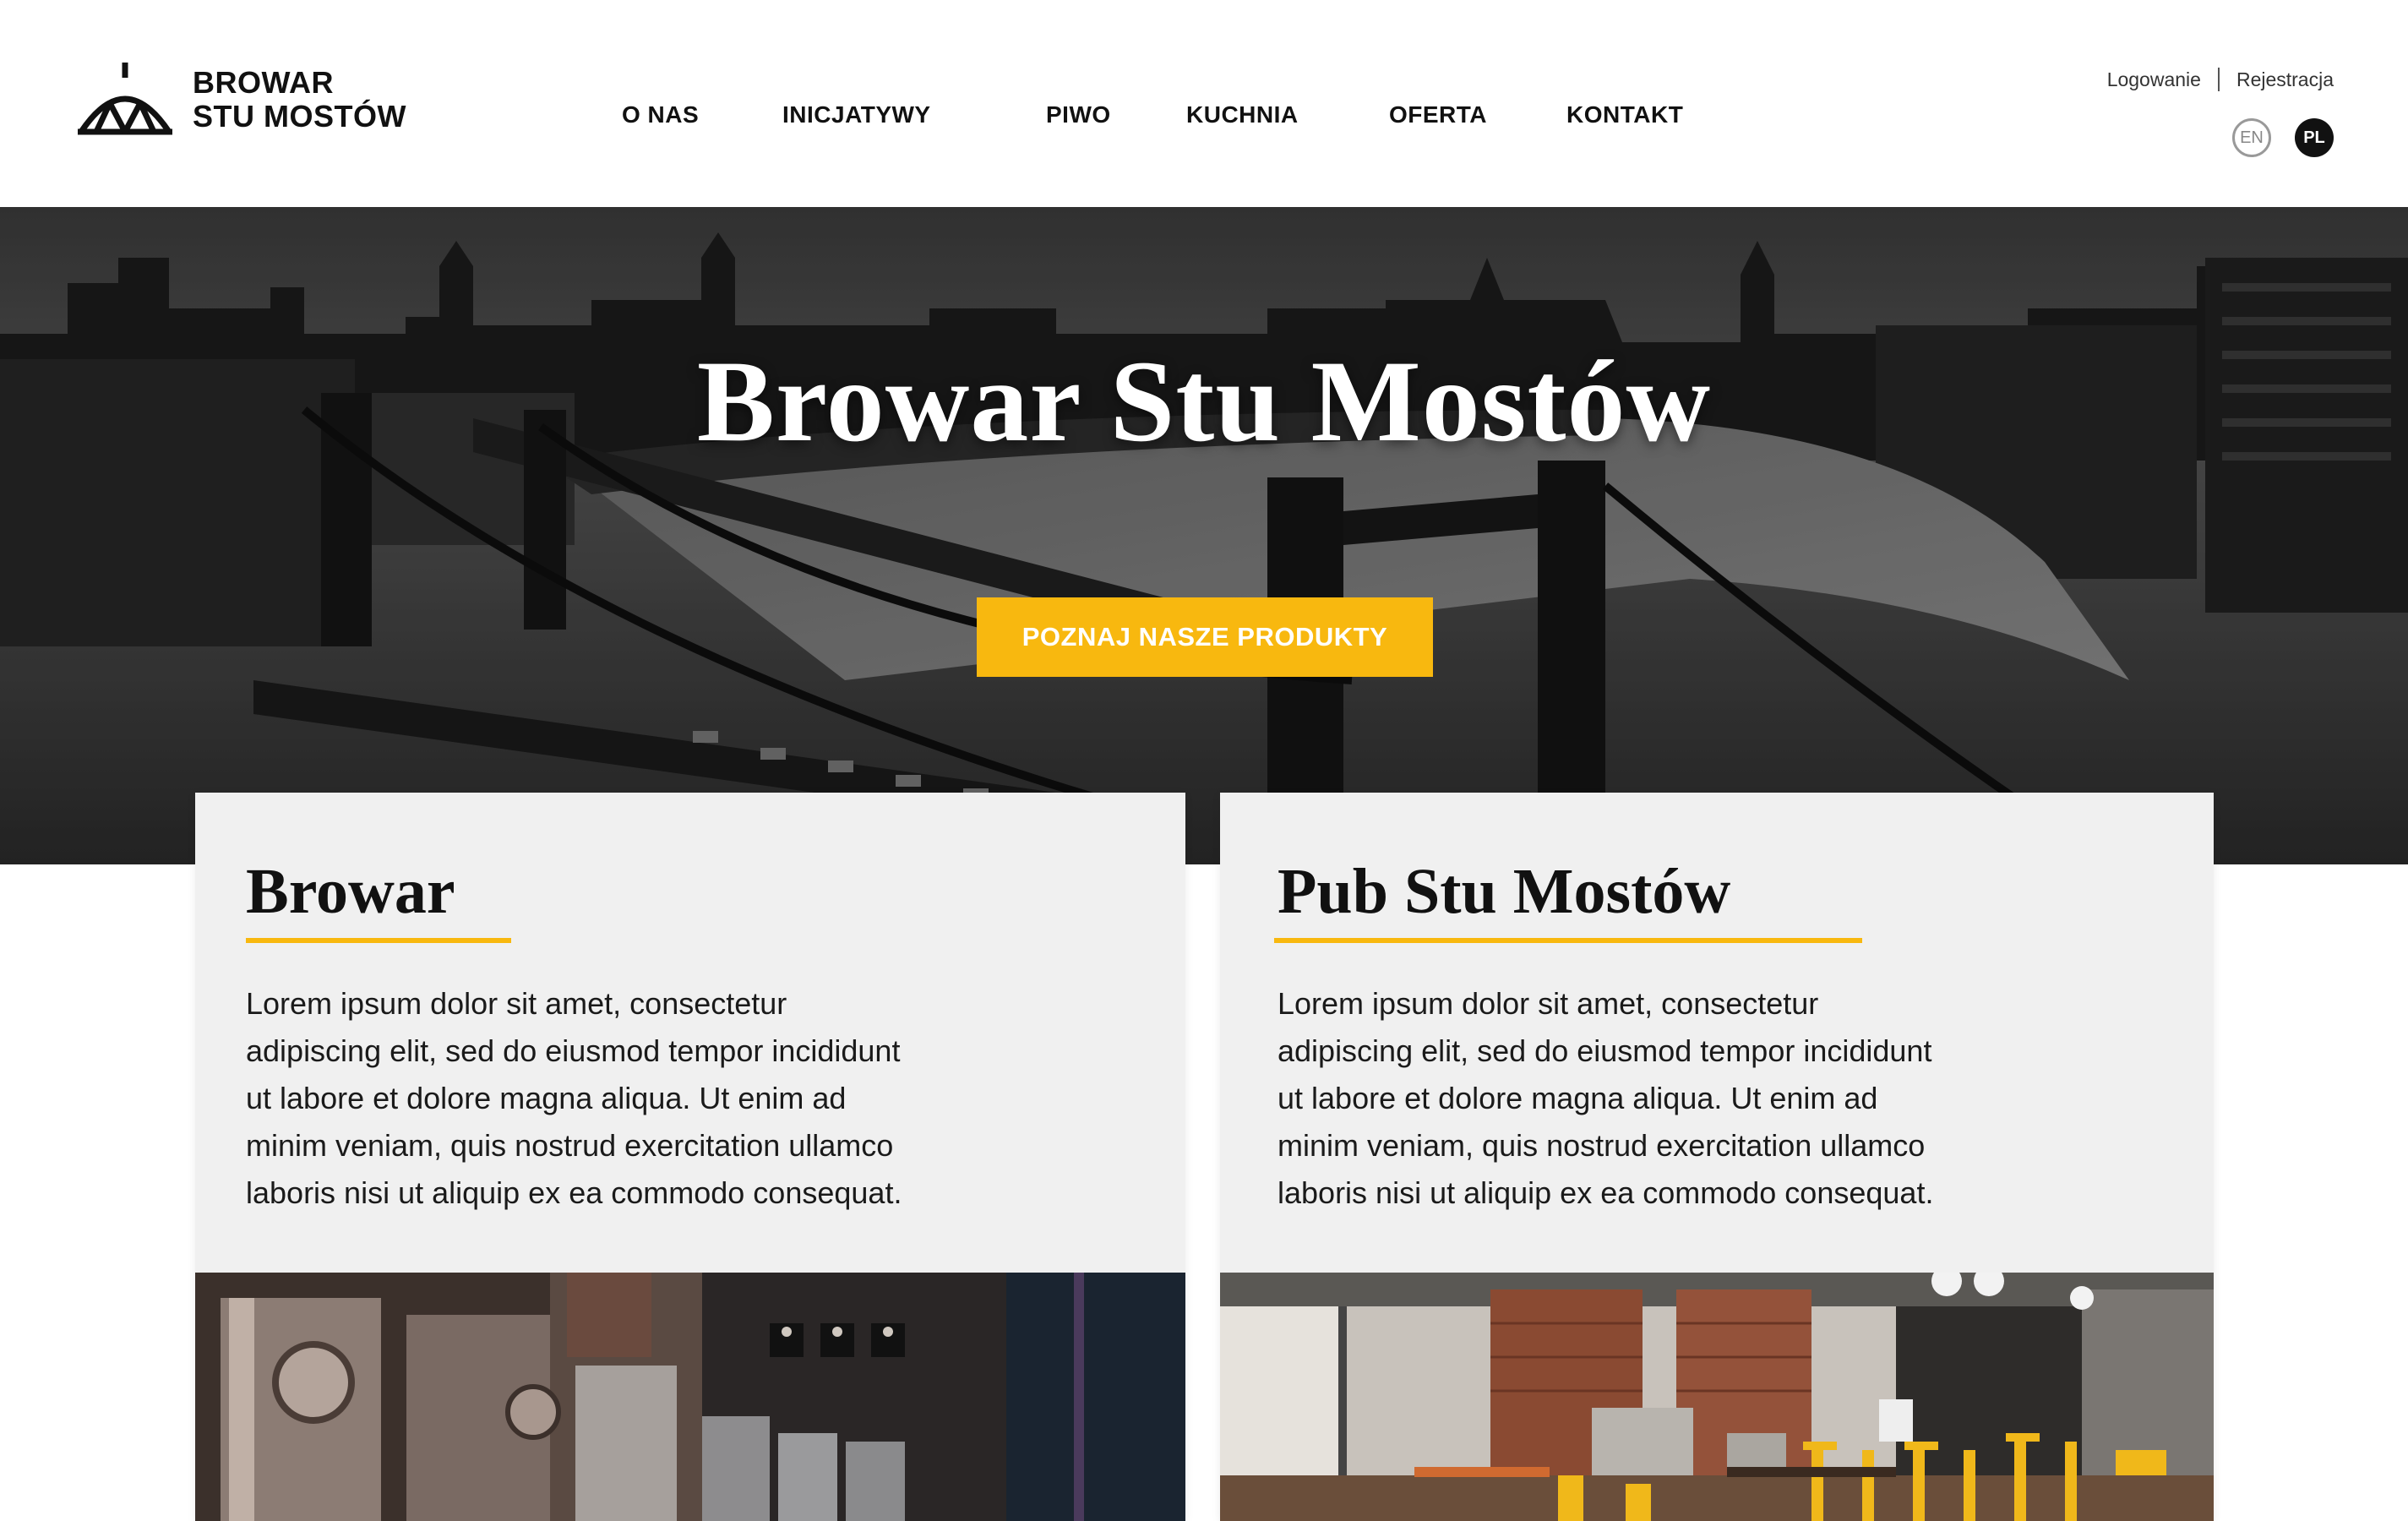  I want to click on lang-en-button: EN, so click(2251, 137).